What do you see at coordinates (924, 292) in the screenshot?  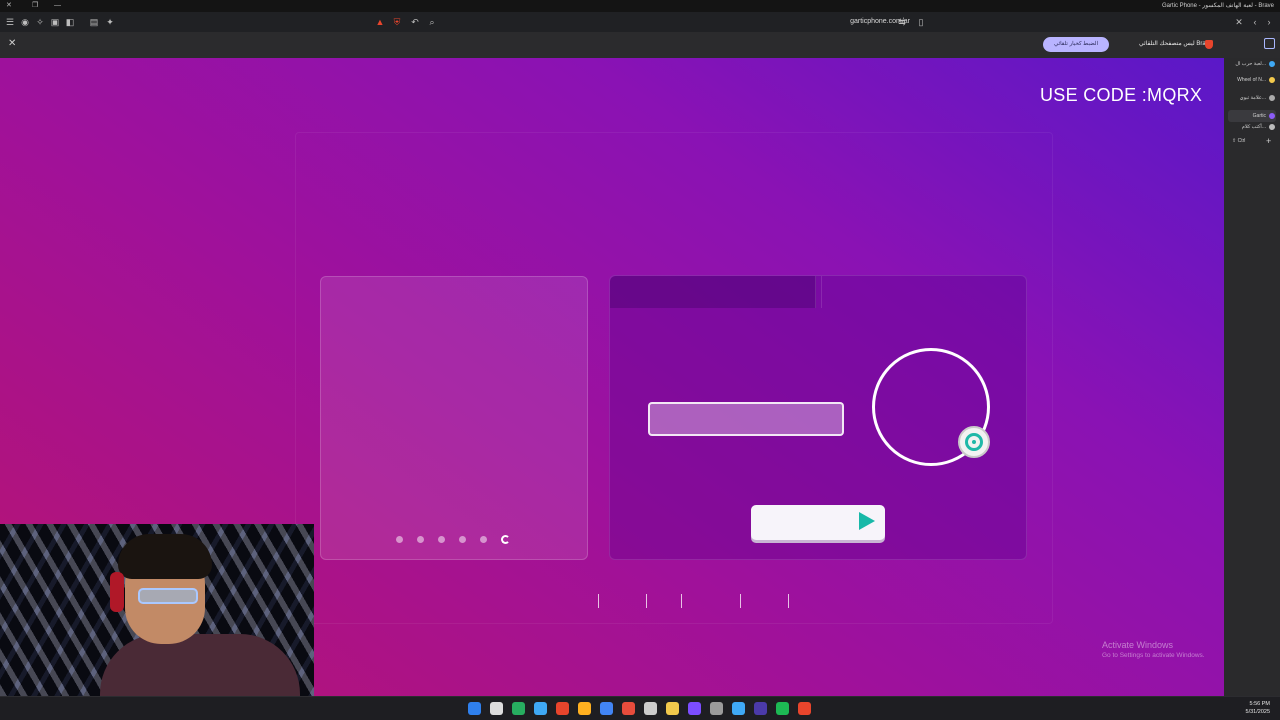 I see `tab-authenticated` at bounding box center [924, 292].